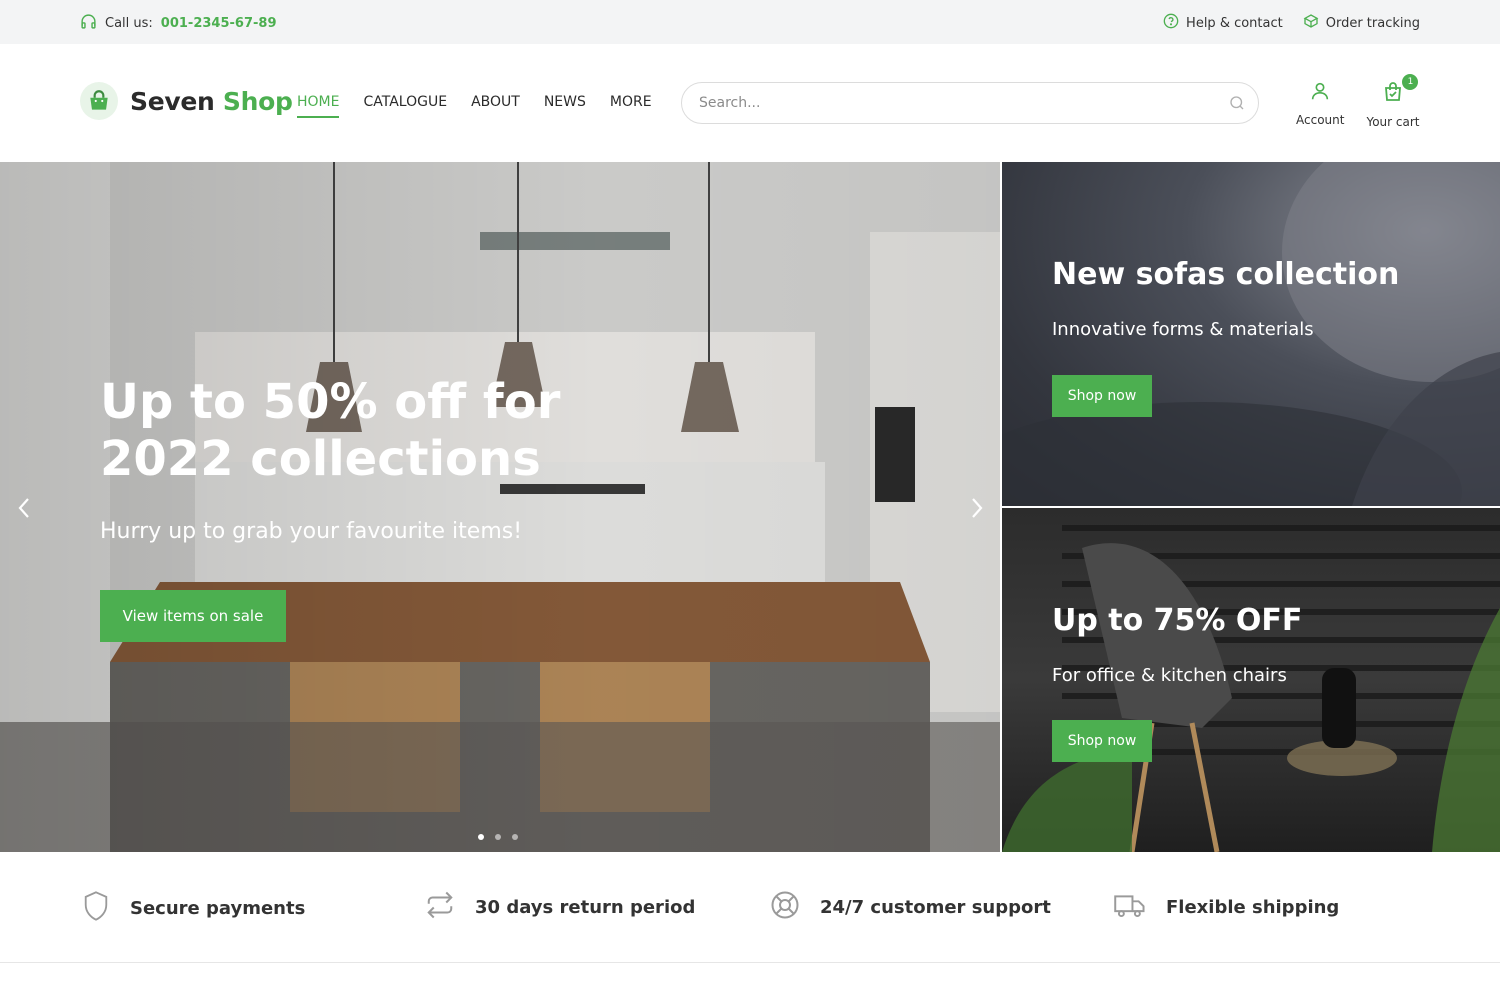  Describe the element at coordinates (1234, 23) in the screenshot. I see `help-contact-label: Help & contact` at that location.